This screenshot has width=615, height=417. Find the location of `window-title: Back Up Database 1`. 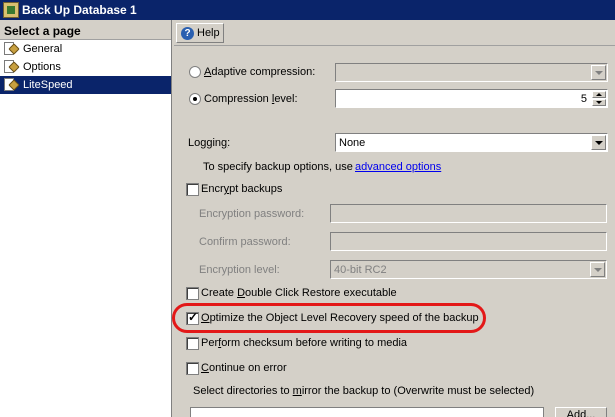

window-title: Back Up Database 1 is located at coordinates (79, 10).